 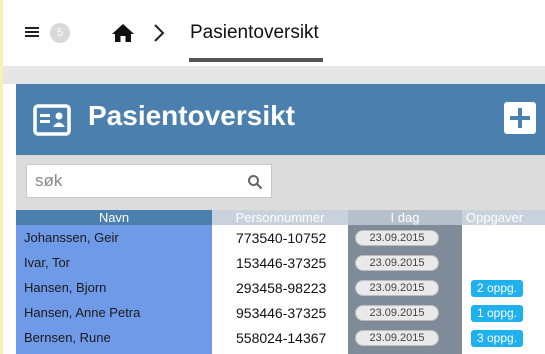 I want to click on patient-ssn: 153446-37325, so click(x=281, y=263).